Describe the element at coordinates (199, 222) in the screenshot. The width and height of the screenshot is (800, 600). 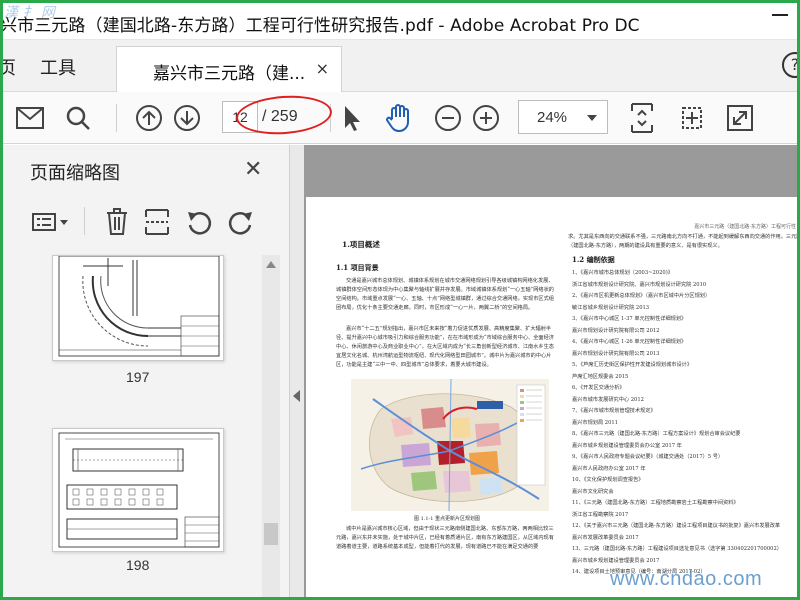
I see `rotate-counterclockwise-icon` at that location.